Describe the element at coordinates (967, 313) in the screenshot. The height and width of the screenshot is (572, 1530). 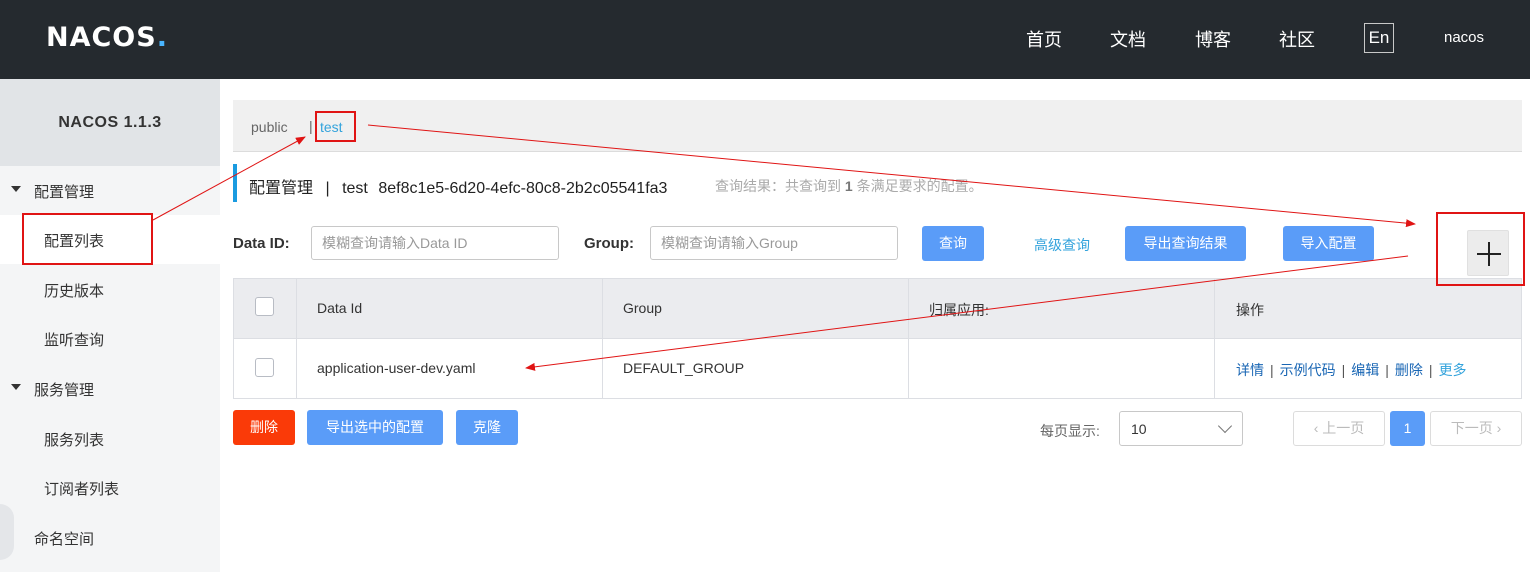
I see `annotation-arrow-to-row` at that location.